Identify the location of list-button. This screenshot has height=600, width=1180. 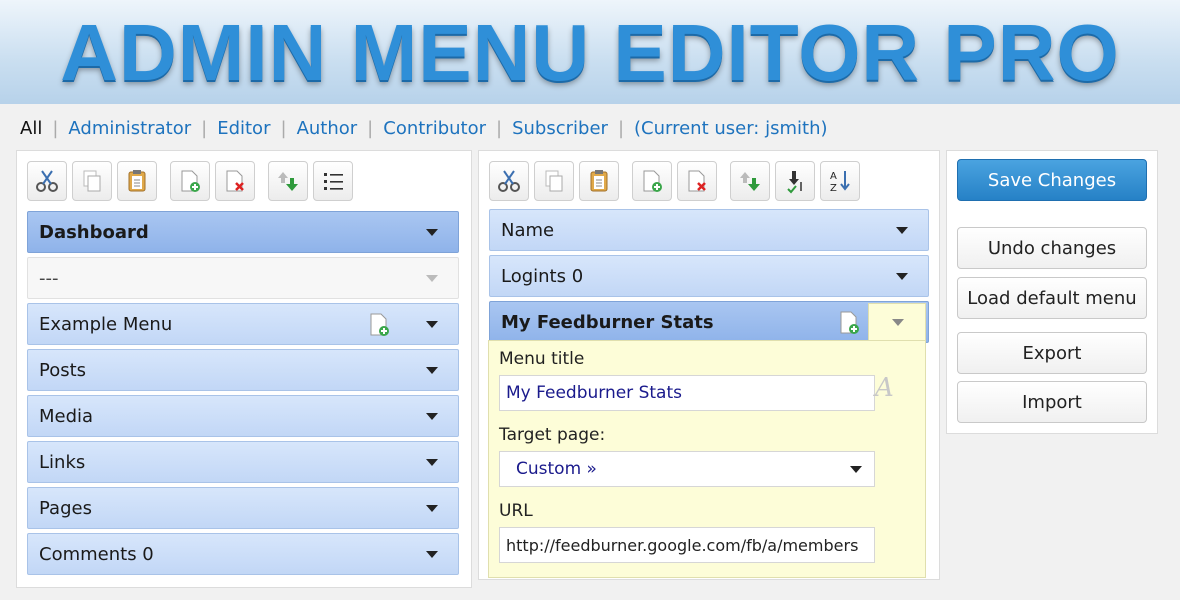
(333, 181).